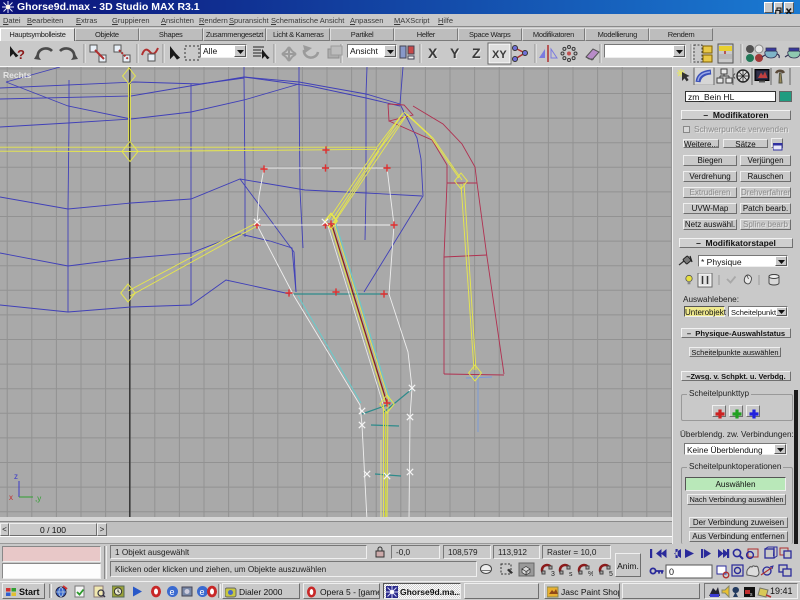 Image resolution: width=800 pixels, height=600 pixels. I want to click on svg-text: s, so click(571, 574).